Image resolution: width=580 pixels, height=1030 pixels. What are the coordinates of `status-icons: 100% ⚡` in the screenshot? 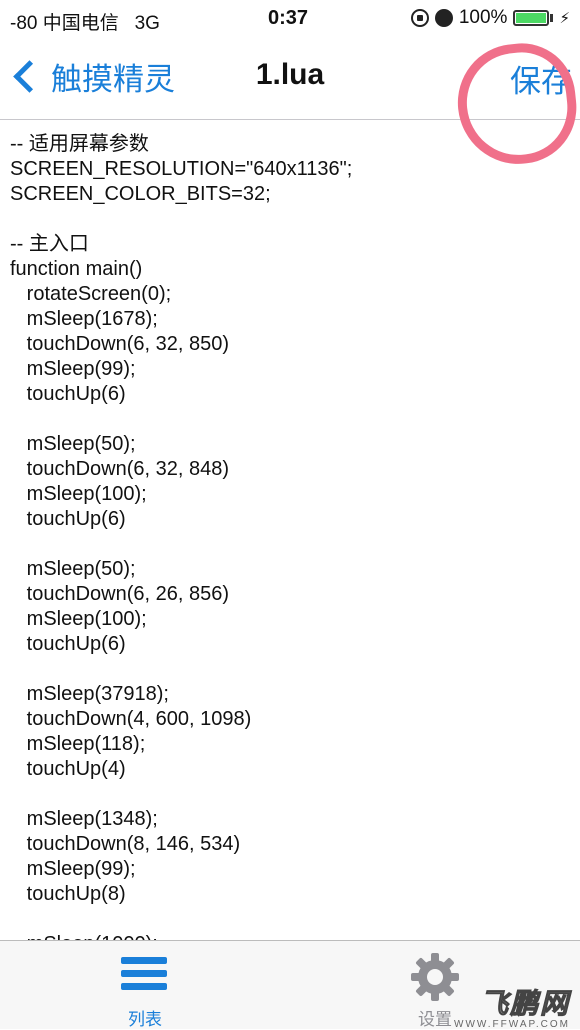 It's located at (490, 18).